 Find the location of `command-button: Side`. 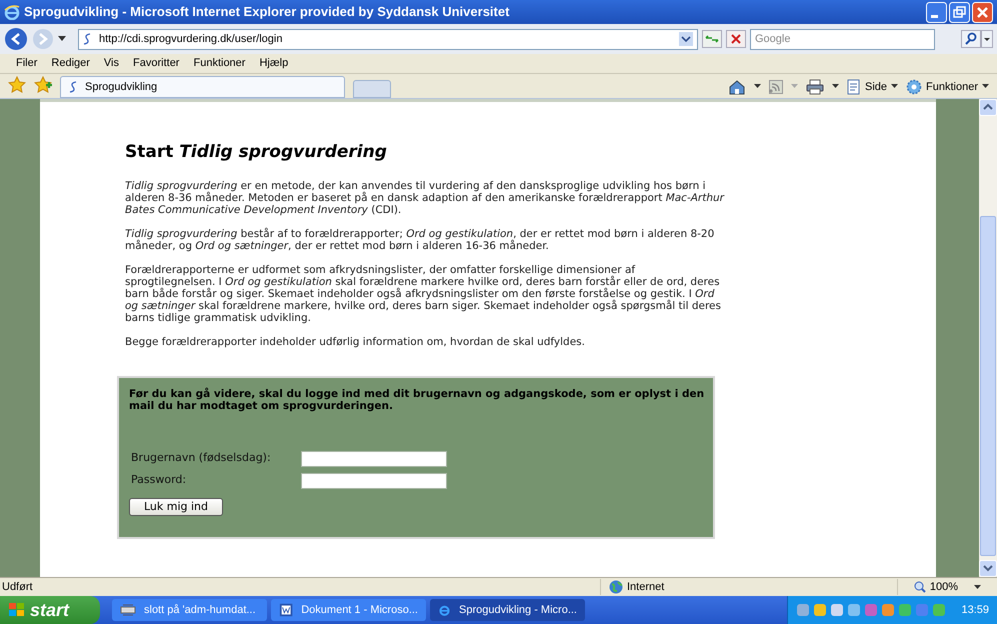

command-button: Side is located at coordinates (876, 86).